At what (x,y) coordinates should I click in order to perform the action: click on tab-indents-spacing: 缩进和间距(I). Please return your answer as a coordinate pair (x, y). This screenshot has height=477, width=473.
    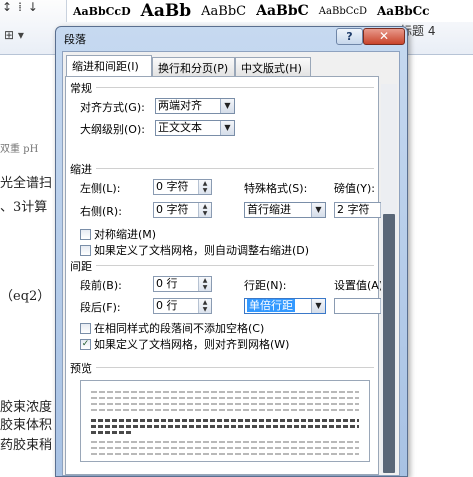
    Looking at the image, I should click on (109, 65).